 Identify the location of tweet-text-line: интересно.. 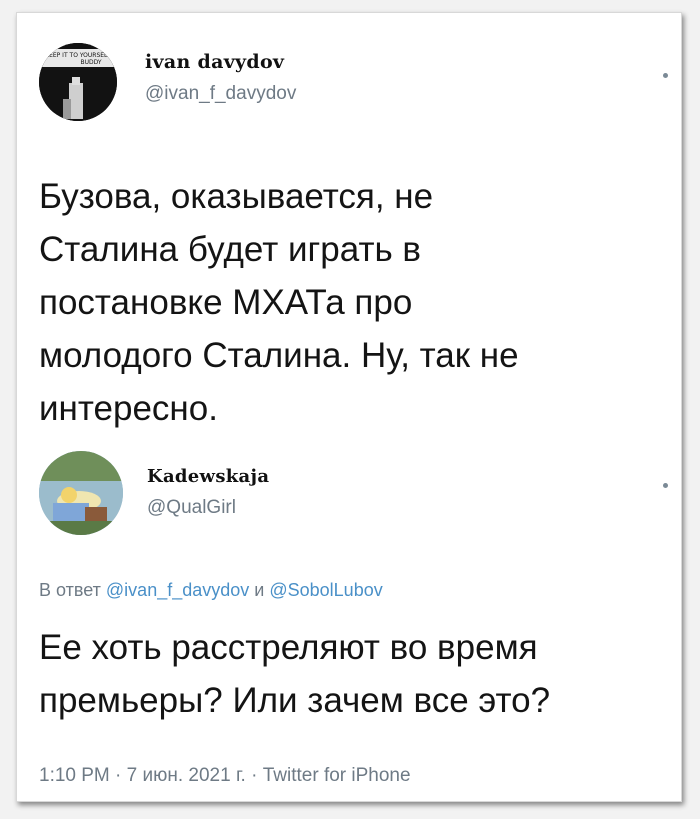
(128, 408).